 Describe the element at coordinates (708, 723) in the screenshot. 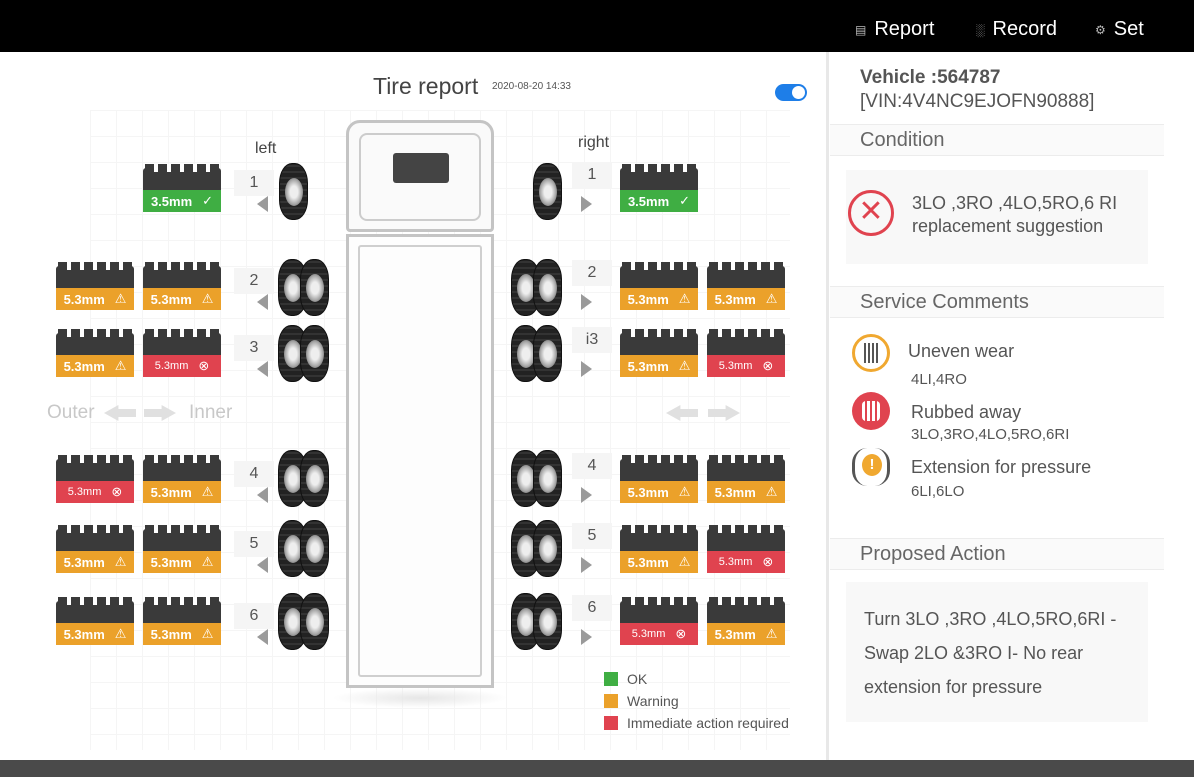

I see `legend-critical-label: Immediate action required` at that location.